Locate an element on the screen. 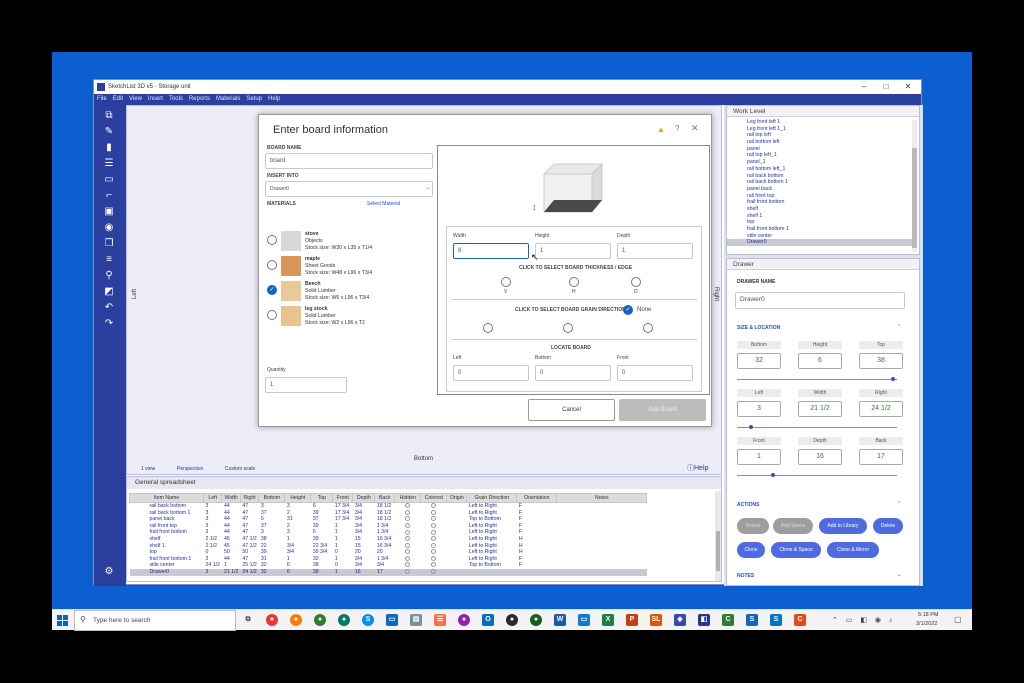  table-cell: F is located at coordinates (537, 532).